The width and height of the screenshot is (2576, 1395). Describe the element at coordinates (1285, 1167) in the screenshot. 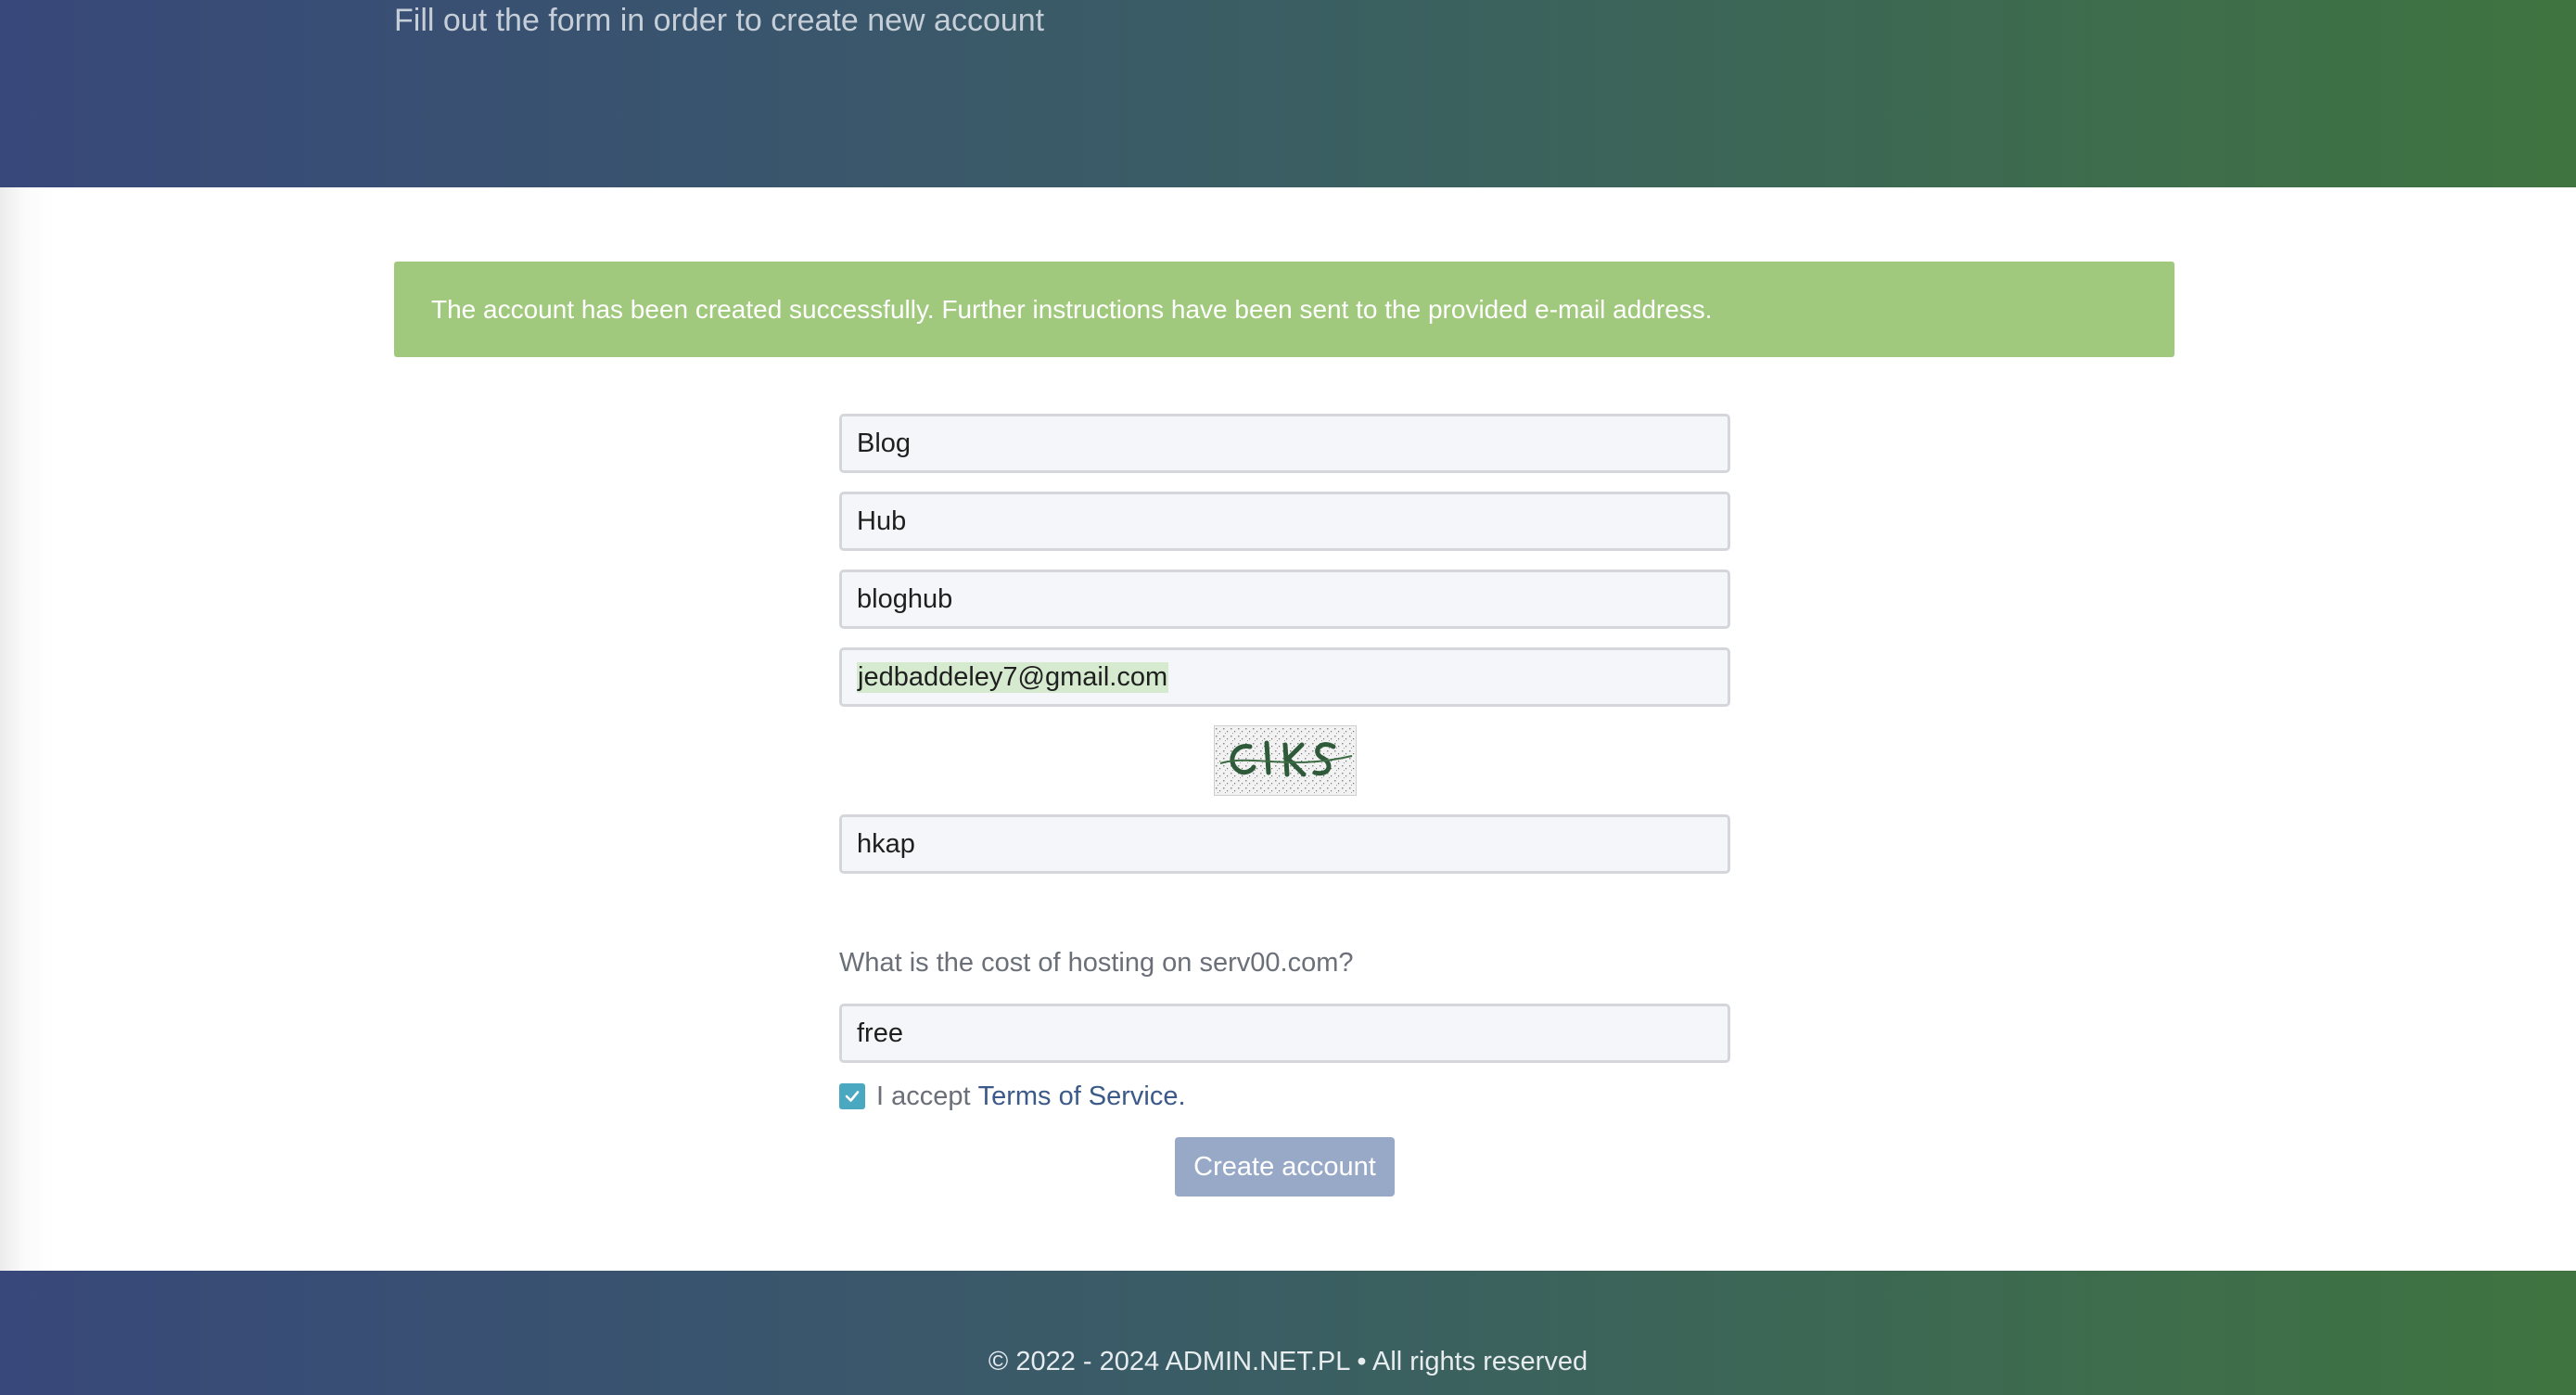

I see `create-account-button: Create account` at that location.